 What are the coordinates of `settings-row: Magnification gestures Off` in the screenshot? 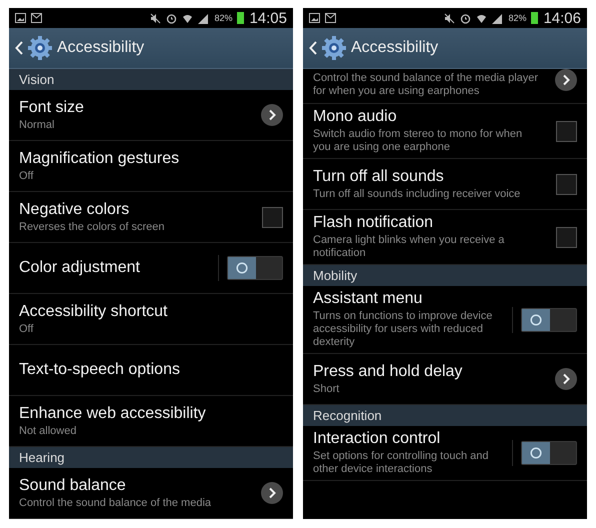 It's located at (151, 166).